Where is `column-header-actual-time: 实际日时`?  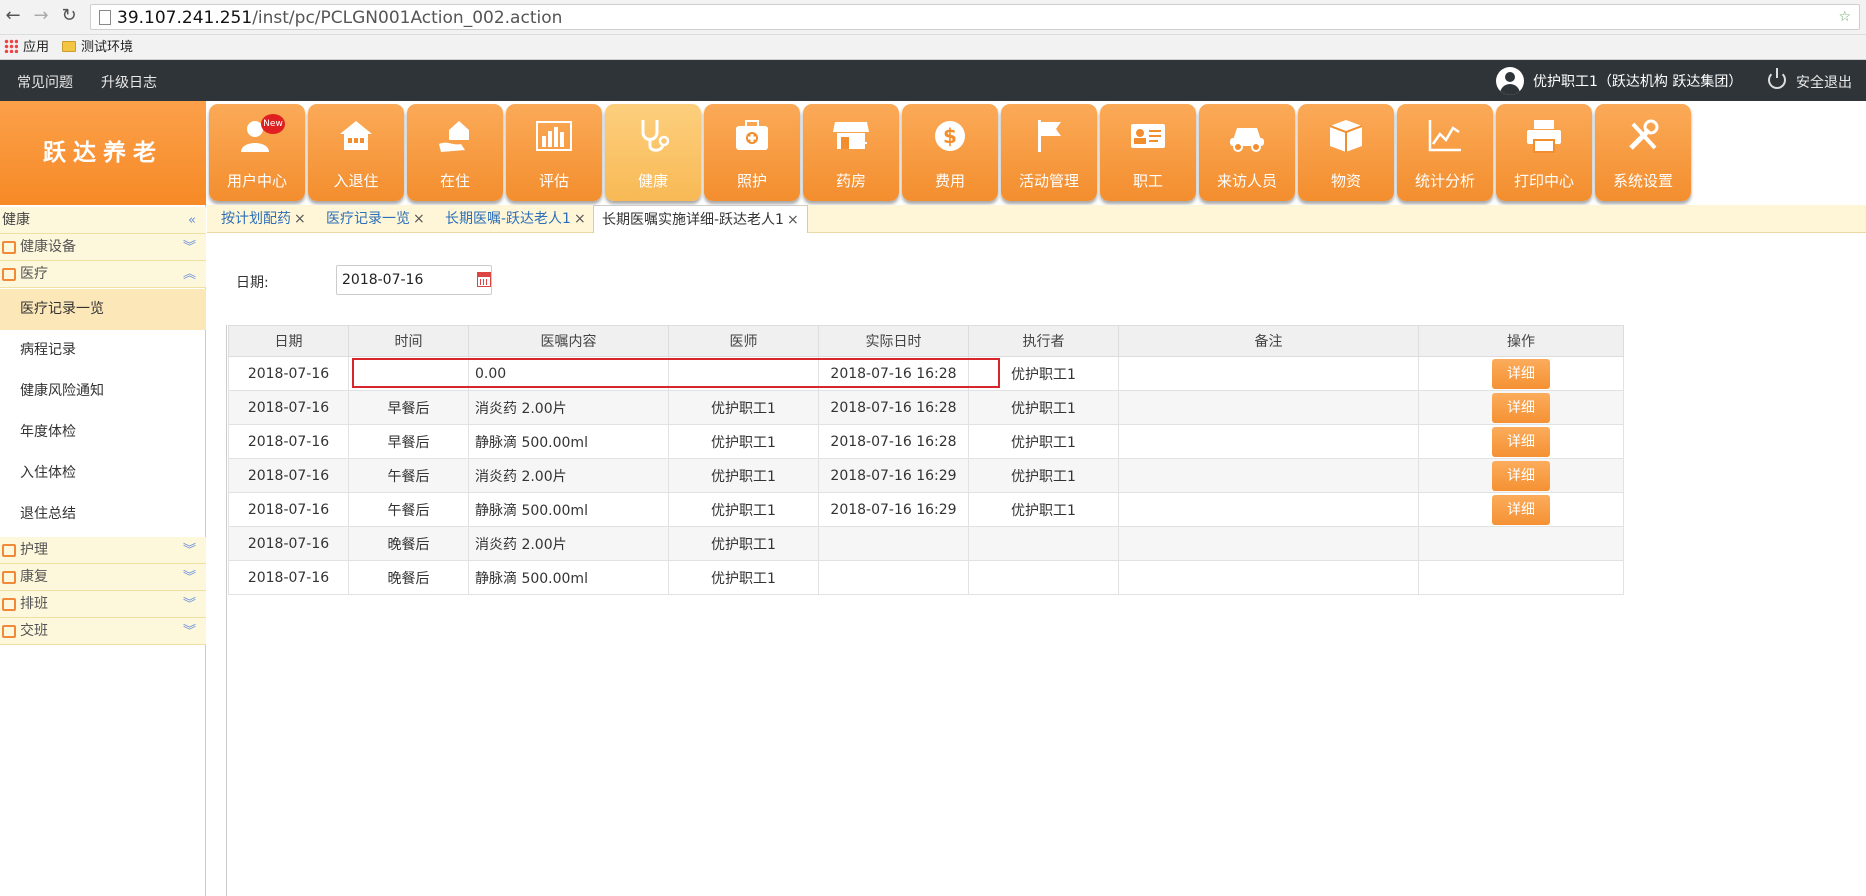
column-header-actual-time: 实际日时 is located at coordinates (893, 341).